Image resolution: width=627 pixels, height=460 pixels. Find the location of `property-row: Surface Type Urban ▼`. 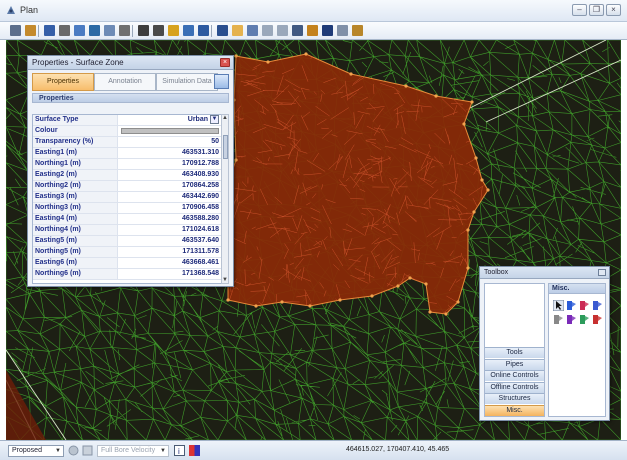

property-row: Surface Type Urban ▼ is located at coordinates (127, 120).